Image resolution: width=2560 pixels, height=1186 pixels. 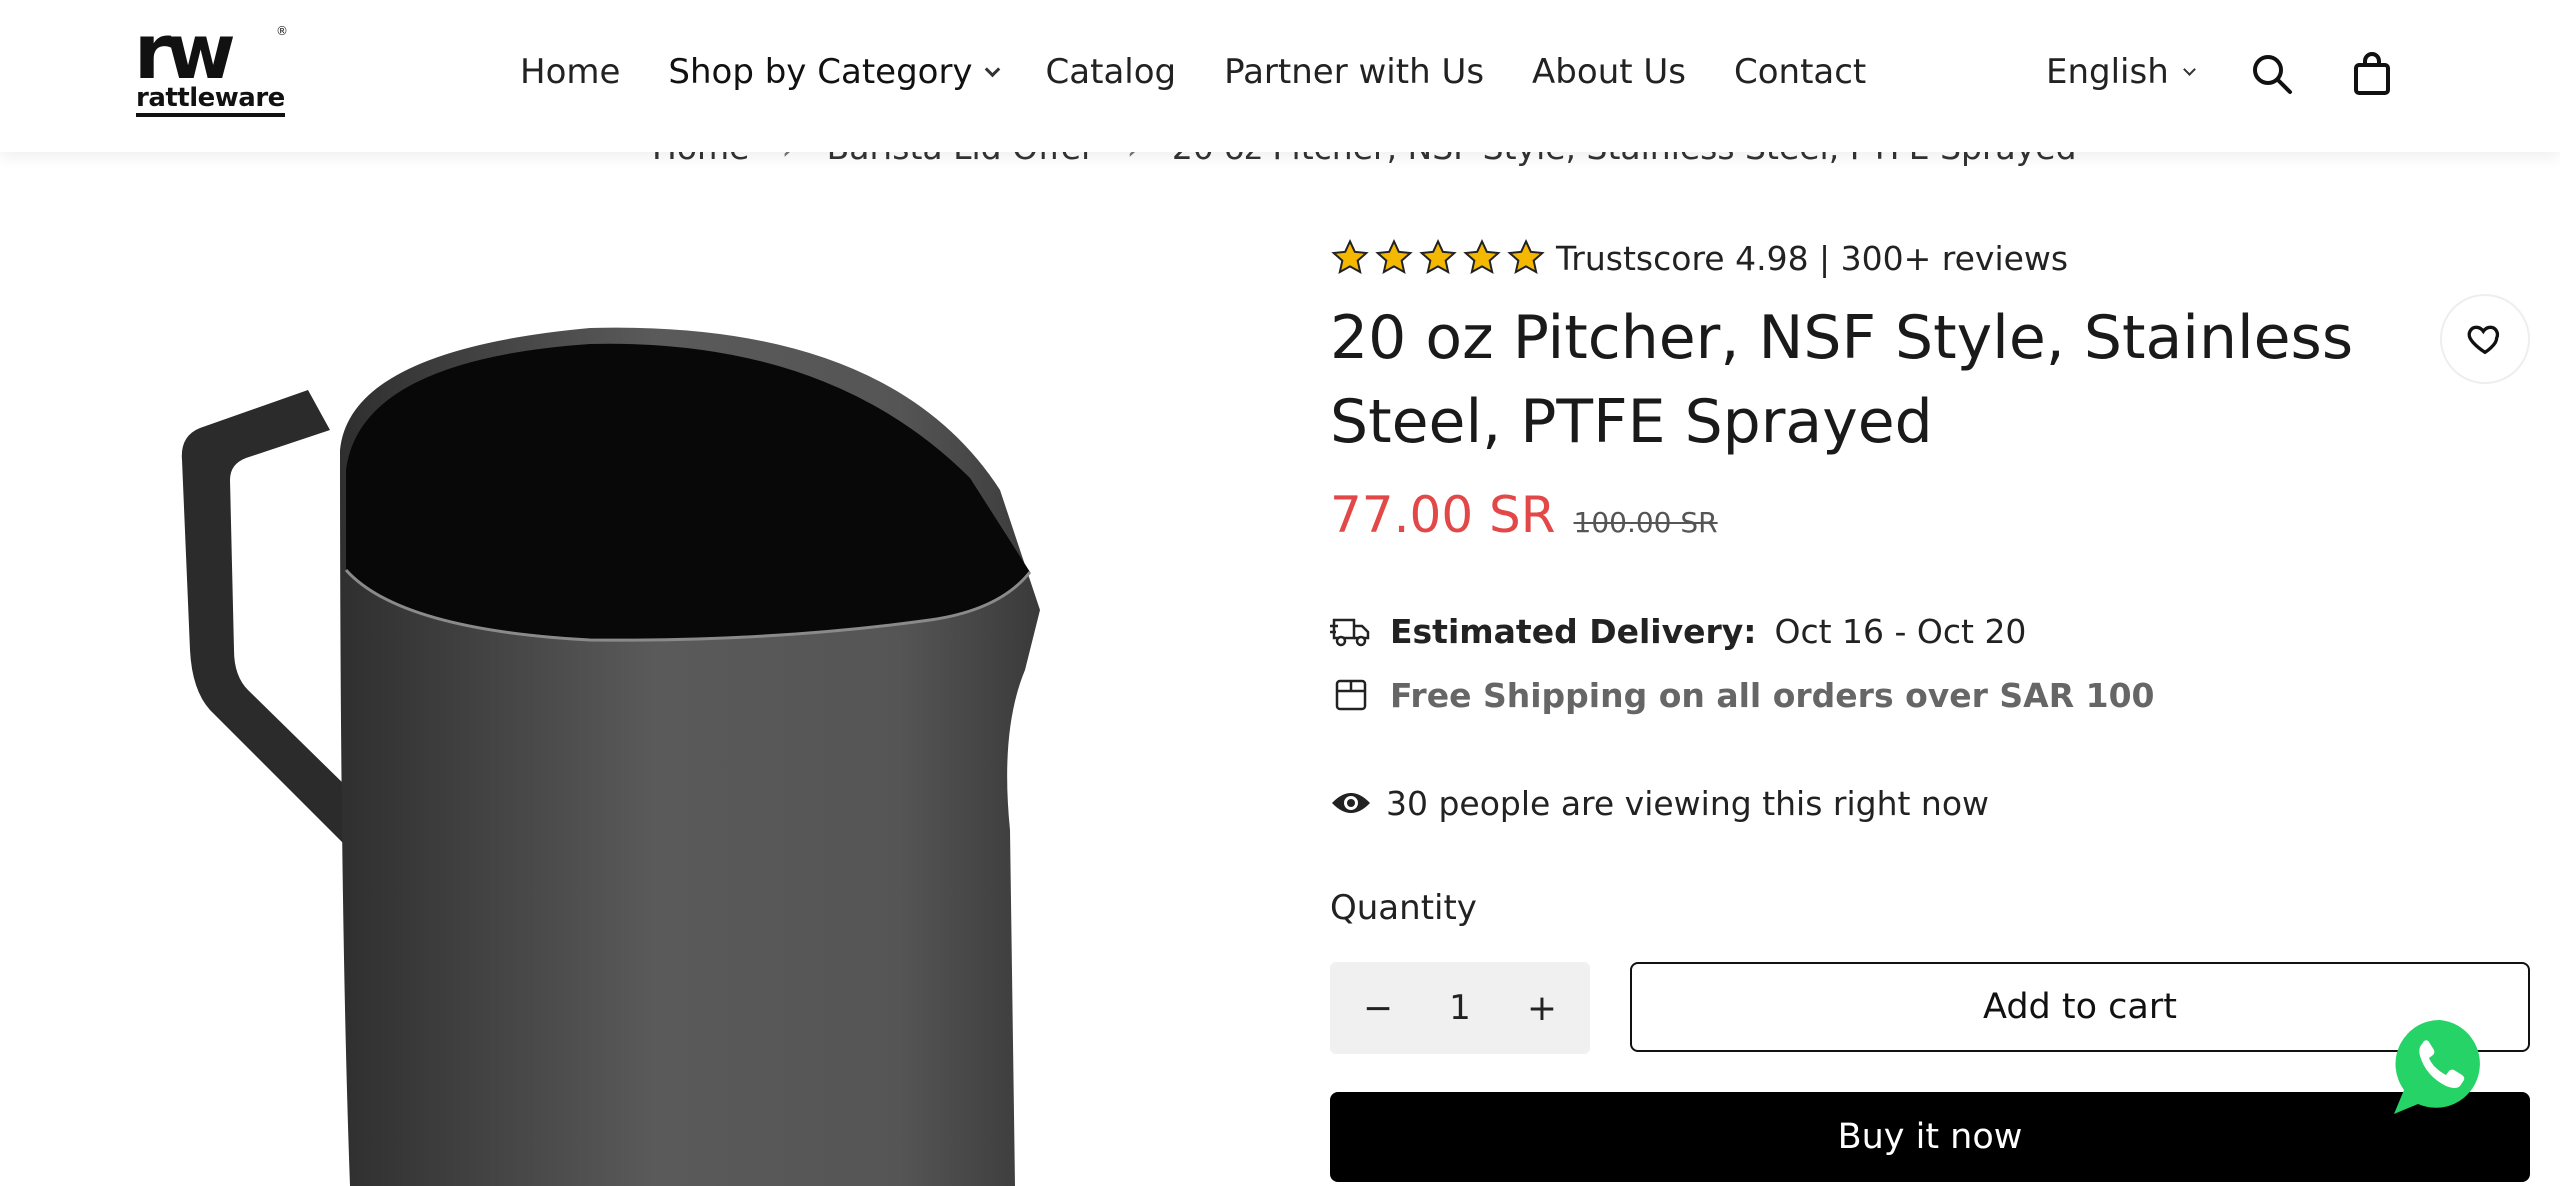 I want to click on nav-contact: Contact, so click(x=1800, y=72).